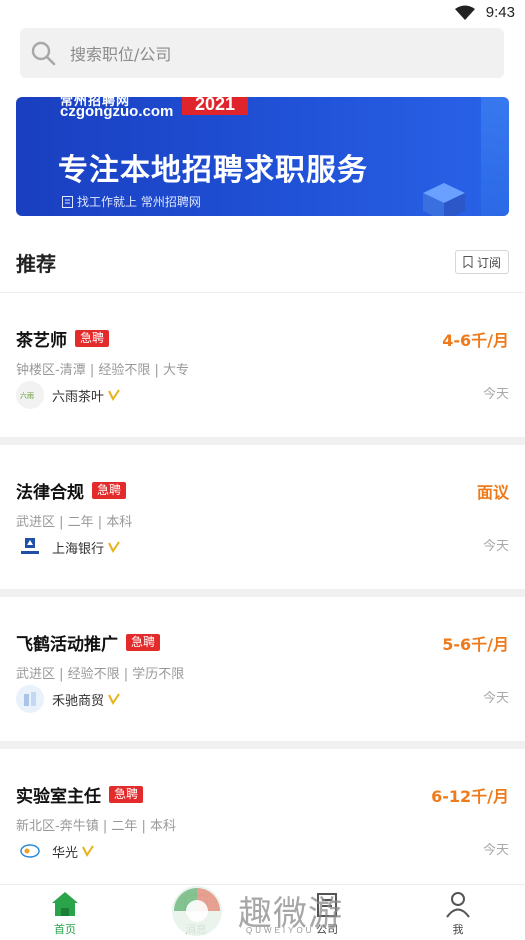  Describe the element at coordinates (196, 929) in the screenshot. I see `tab-label: 消息` at that location.